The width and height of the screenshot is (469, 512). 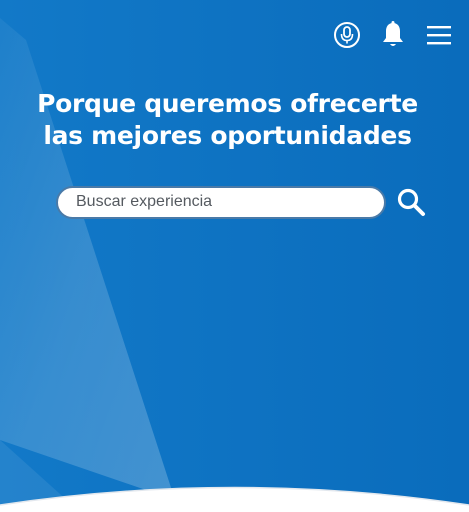 I want to click on search-button, so click(x=411, y=202).